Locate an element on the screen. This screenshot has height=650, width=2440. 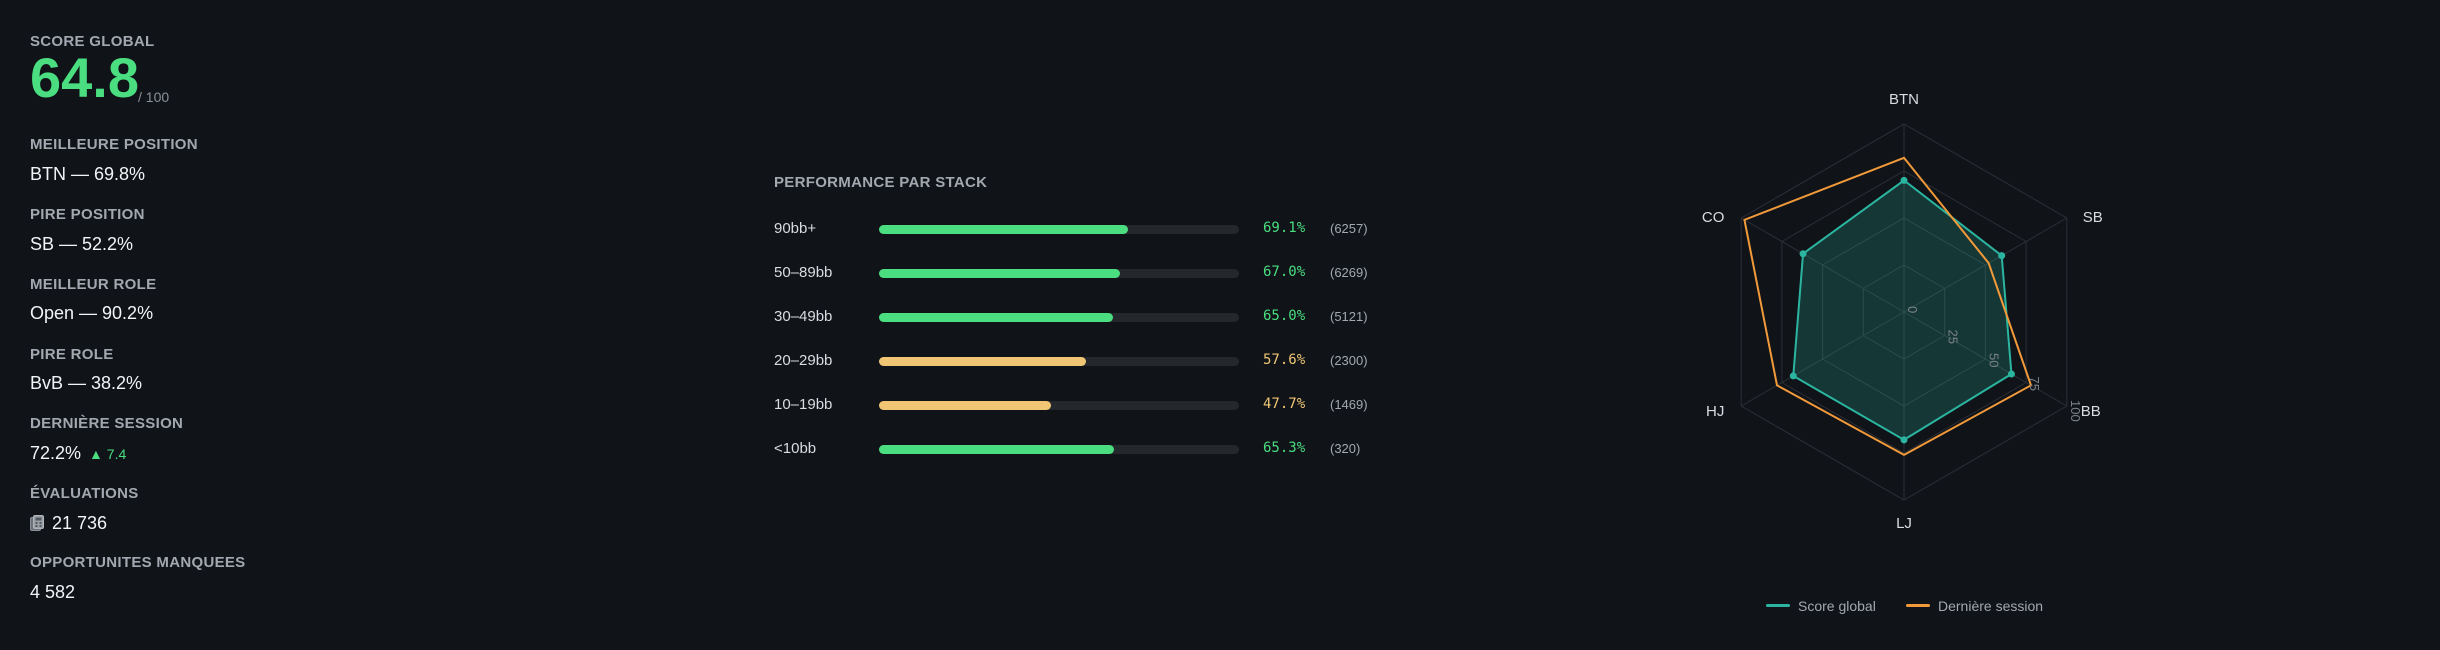
stack-count: (5121) is located at coordinates (1349, 316).